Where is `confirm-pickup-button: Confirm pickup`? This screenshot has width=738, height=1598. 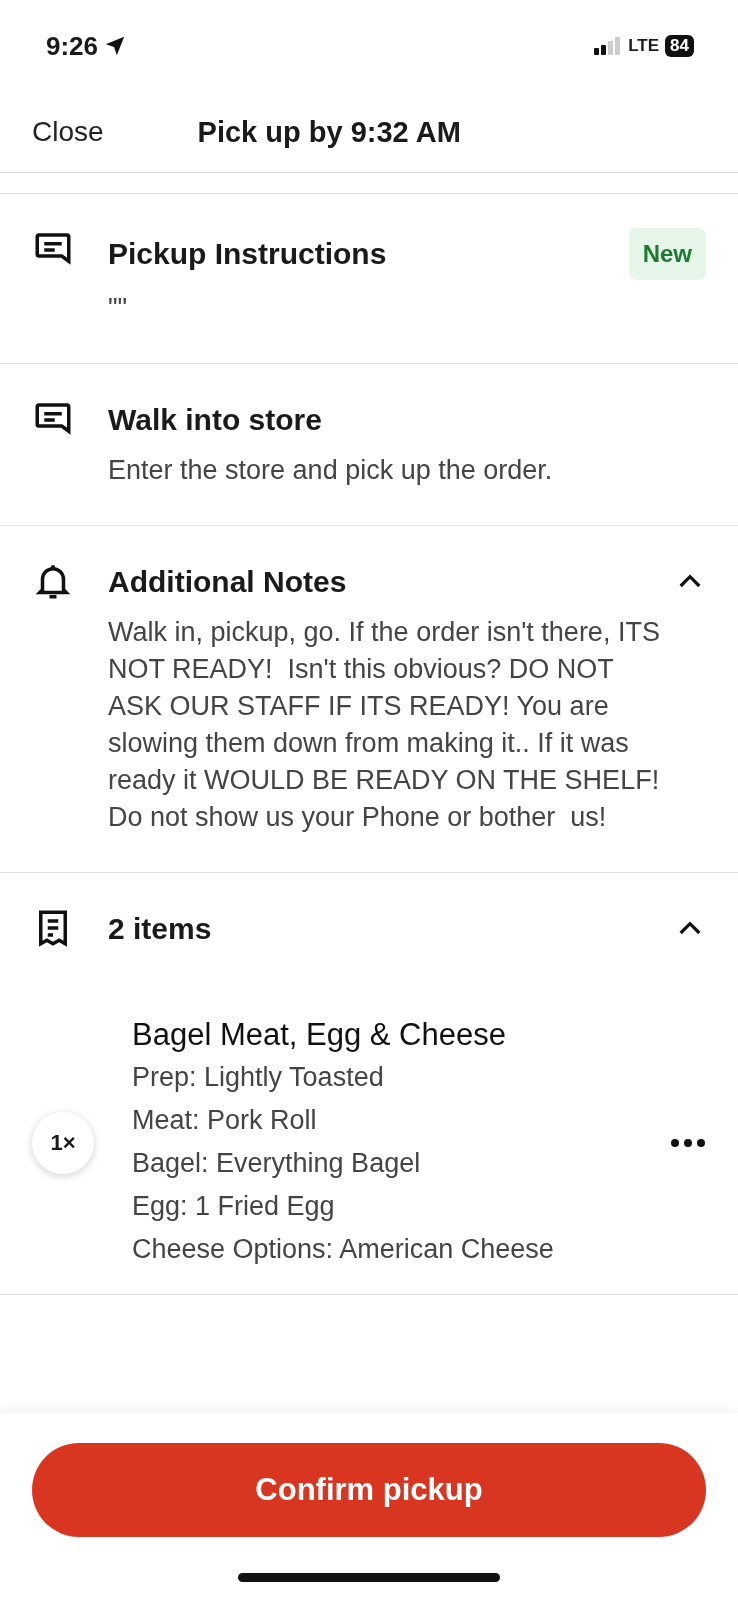 confirm-pickup-button: Confirm pickup is located at coordinates (369, 1490).